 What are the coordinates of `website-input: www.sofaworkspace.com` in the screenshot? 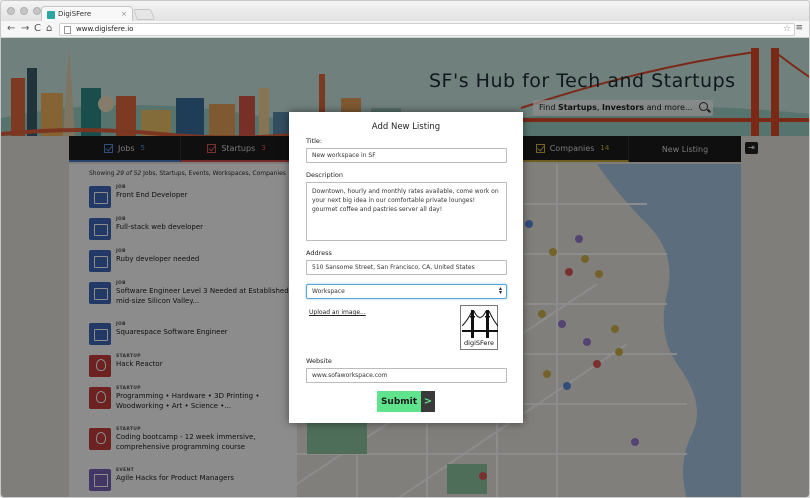 It's located at (406, 375).